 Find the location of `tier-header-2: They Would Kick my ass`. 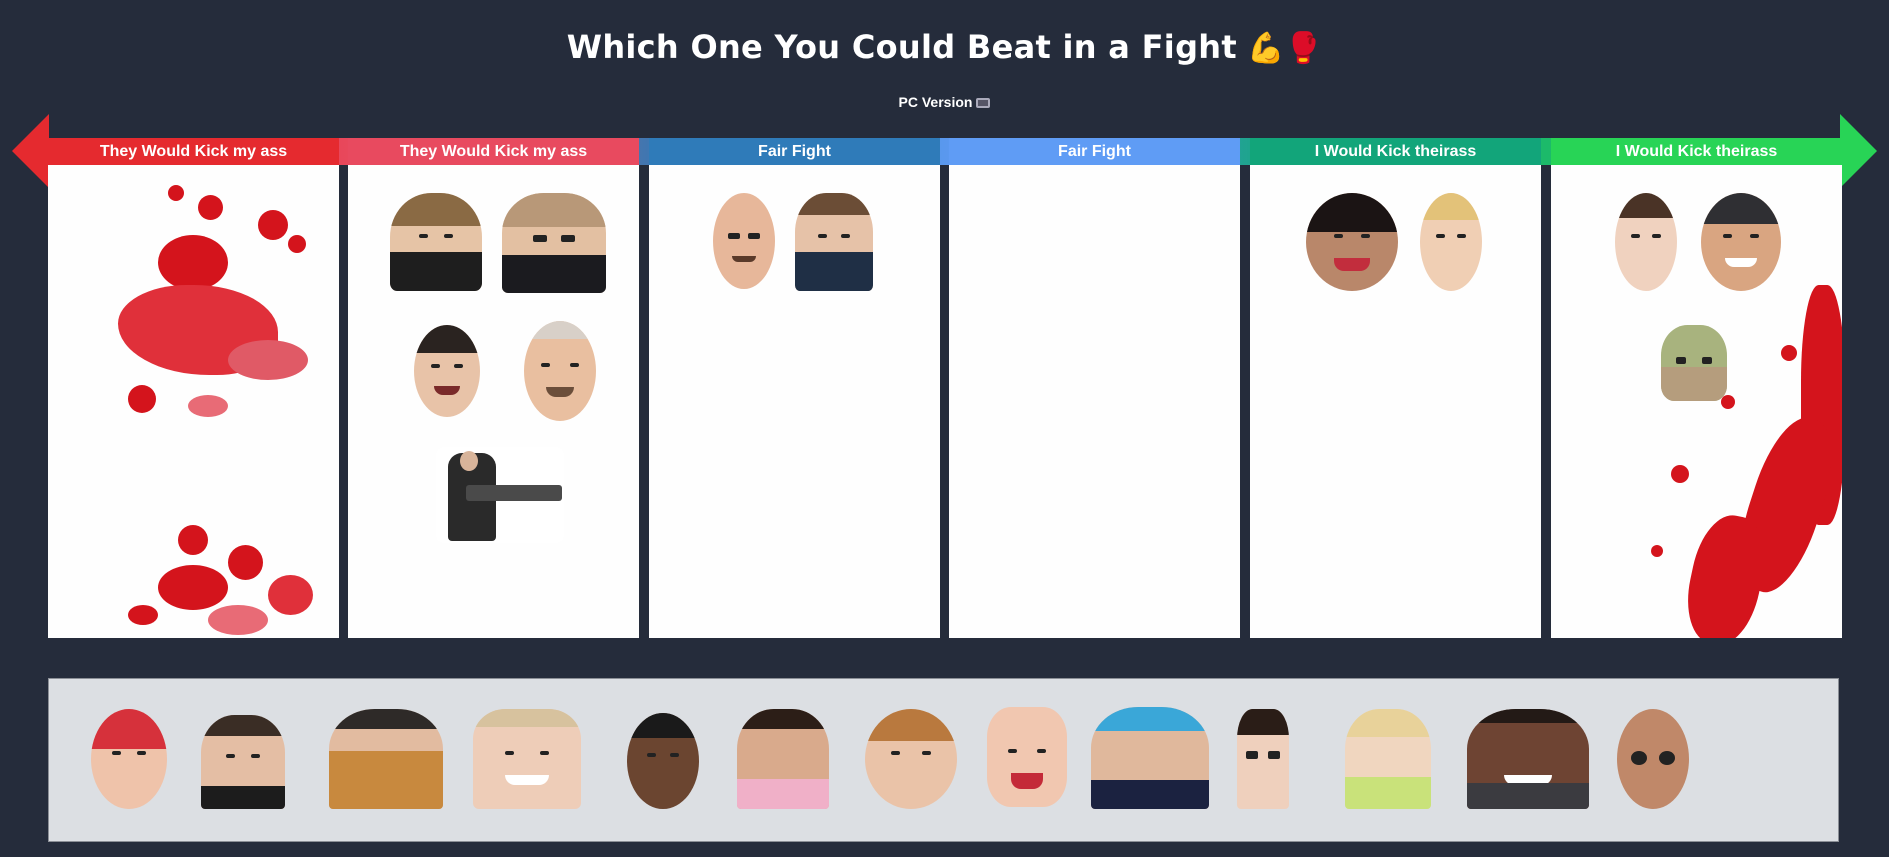

tier-header-2: They Would Kick my ass is located at coordinates (493, 151).